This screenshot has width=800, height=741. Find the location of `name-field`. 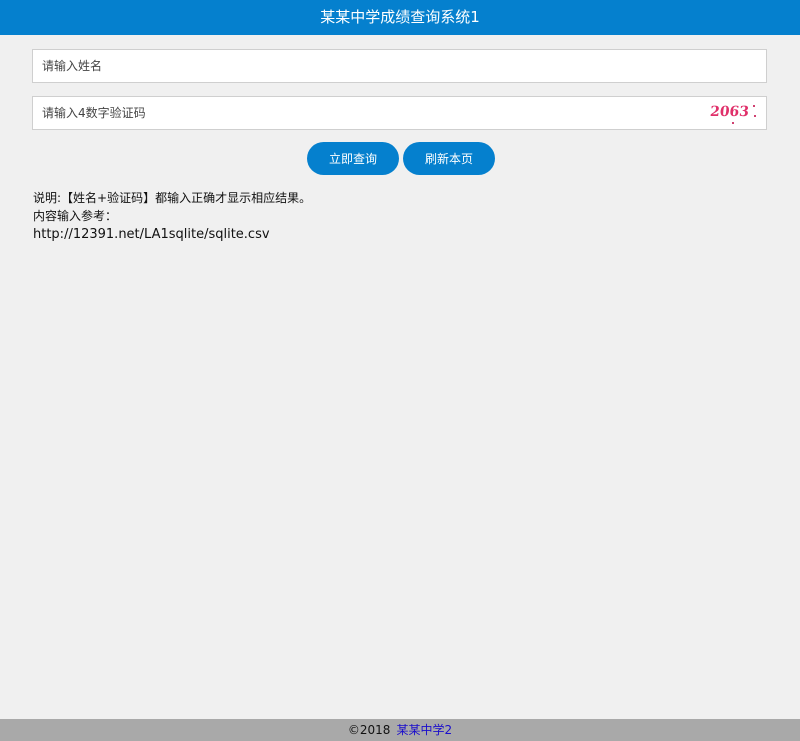

name-field is located at coordinates (399, 66).